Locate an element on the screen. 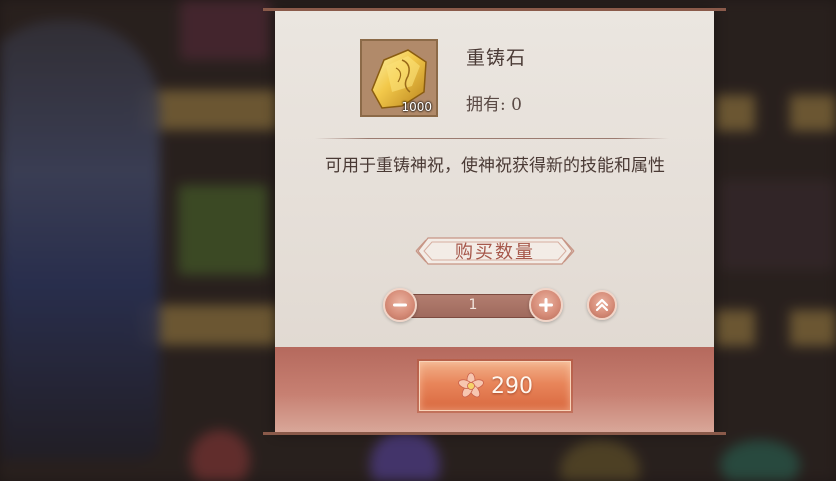 The height and width of the screenshot is (481, 836). price-label: 290 is located at coordinates (512, 386).